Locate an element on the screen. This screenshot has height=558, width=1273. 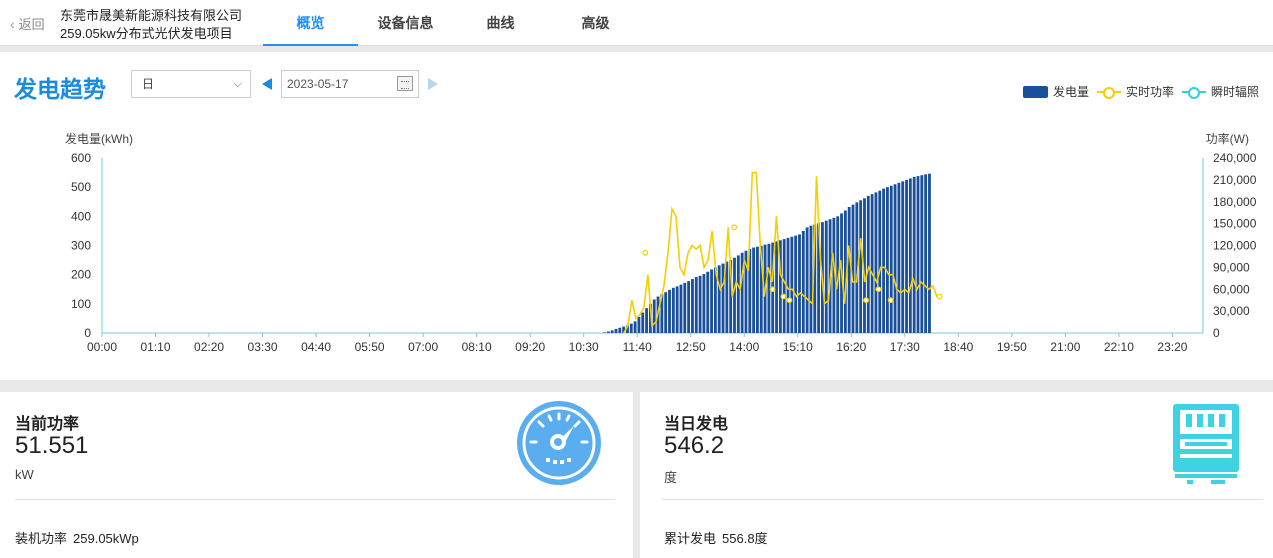
power-point is located at coordinates (783, 296).